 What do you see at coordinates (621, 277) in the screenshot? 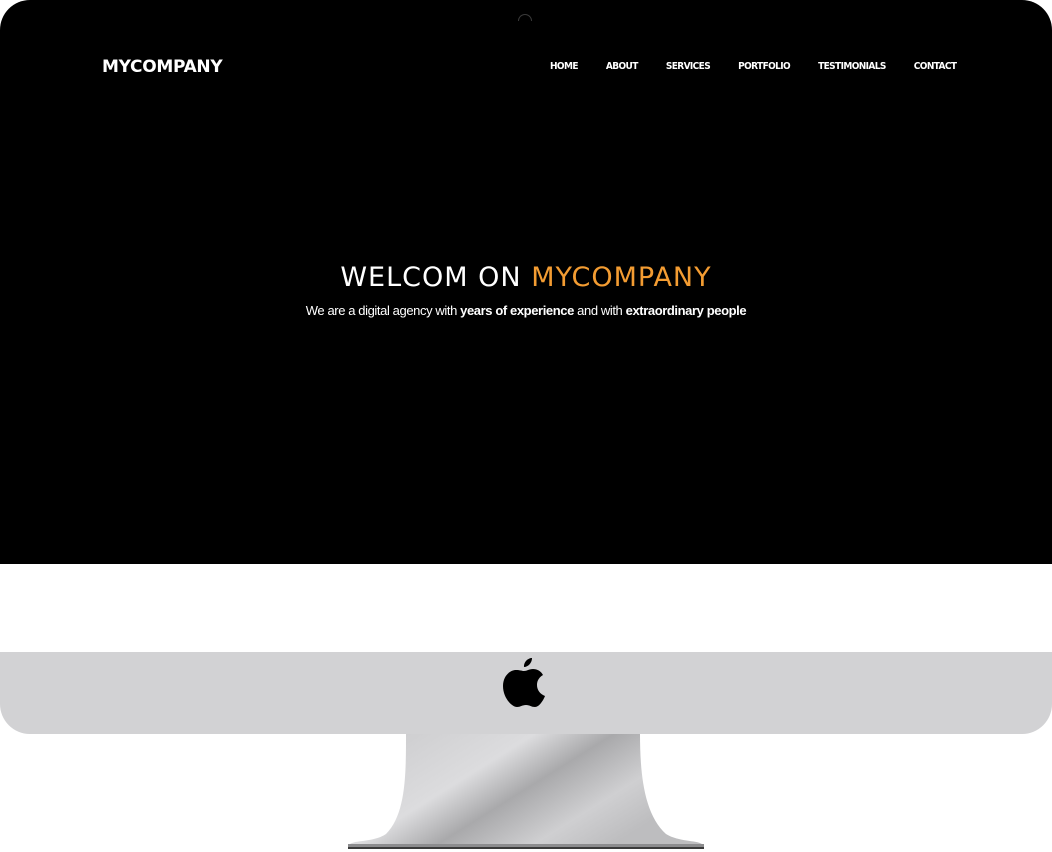
I see `hero-title-accent: MYCOMPANY` at bounding box center [621, 277].